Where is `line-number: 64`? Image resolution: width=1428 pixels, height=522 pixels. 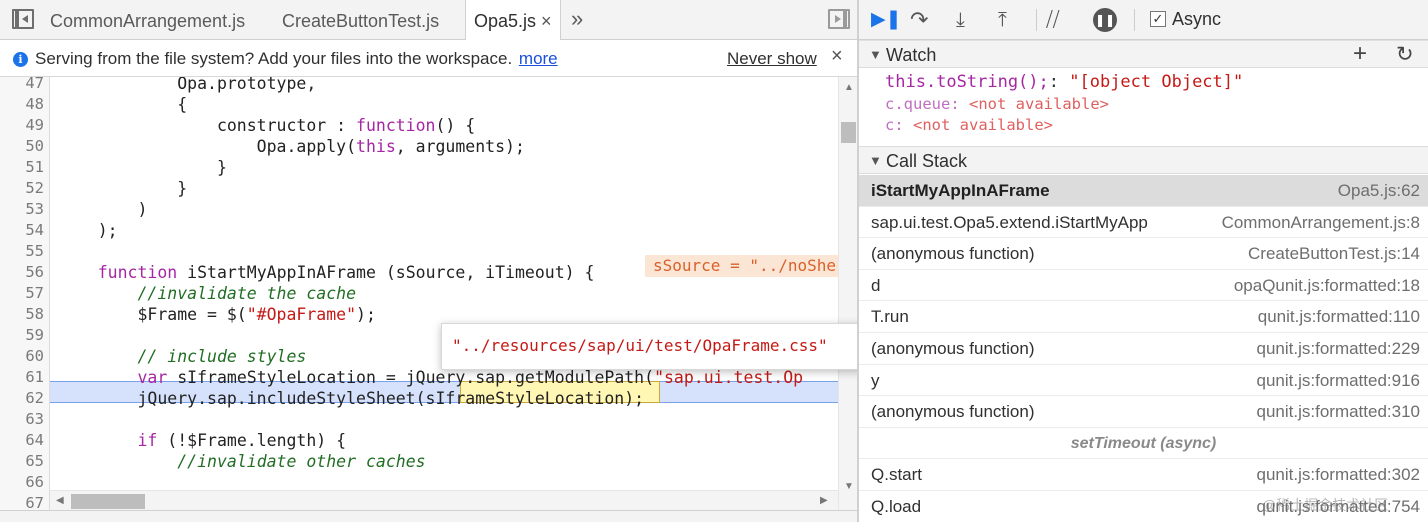
line-number: 64 is located at coordinates (22, 440).